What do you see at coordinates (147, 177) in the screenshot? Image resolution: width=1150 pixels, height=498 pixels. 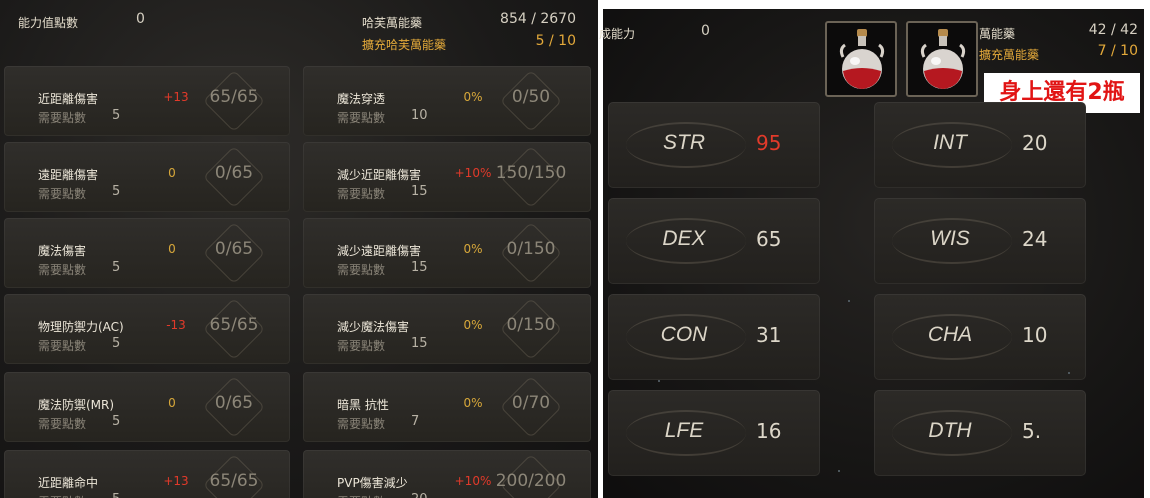 I see `stat-card-ranged-damage: 遠距離傷害 需要點數 5 0 0/65` at bounding box center [147, 177].